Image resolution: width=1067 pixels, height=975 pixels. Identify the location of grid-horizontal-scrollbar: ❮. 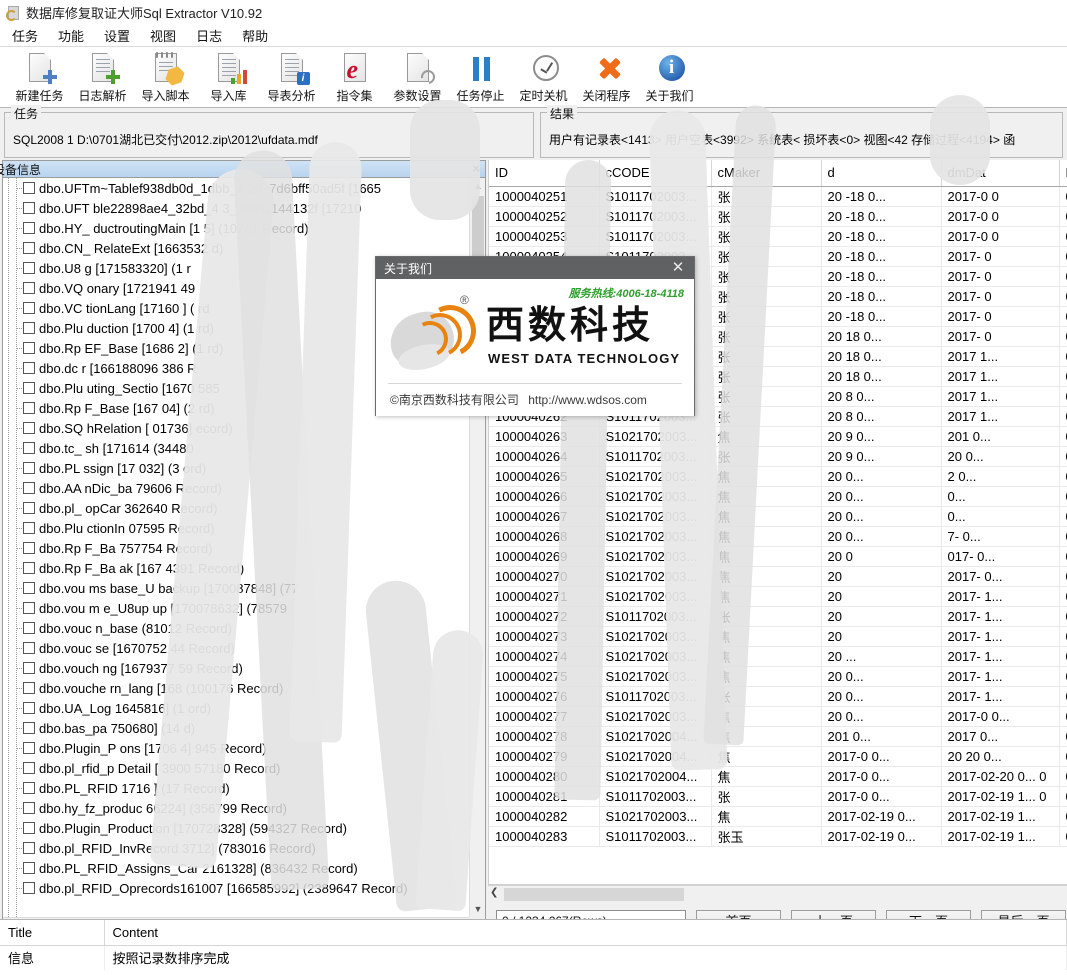
(777, 893).